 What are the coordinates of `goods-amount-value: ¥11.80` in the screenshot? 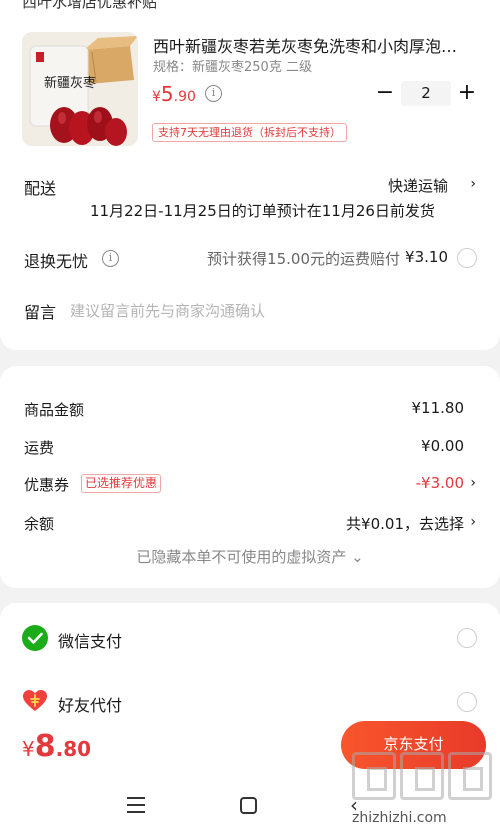 It's located at (438, 408).